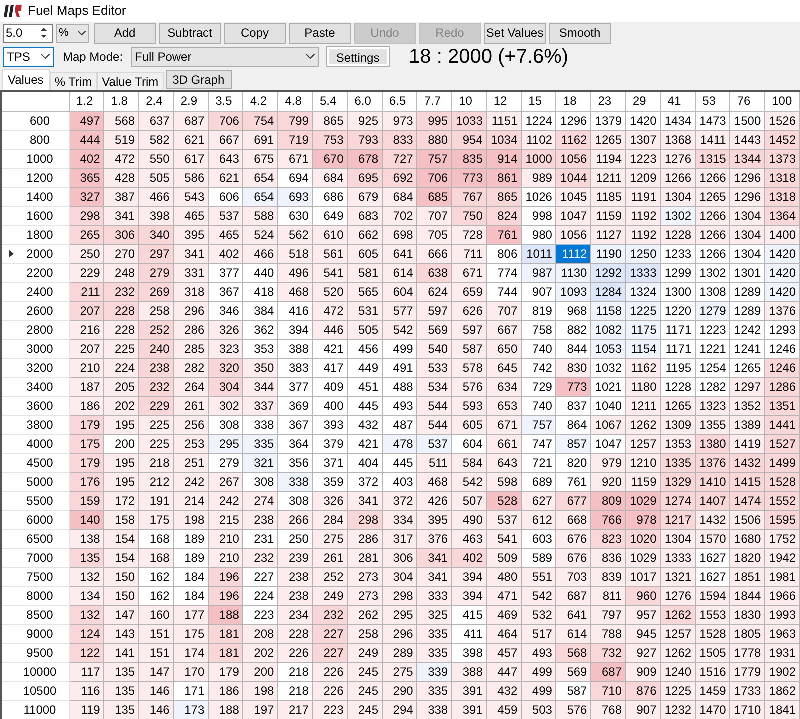 This screenshot has width=800, height=719. What do you see at coordinates (747, 709) in the screenshot?
I see `table-cell: 1710` at bounding box center [747, 709].